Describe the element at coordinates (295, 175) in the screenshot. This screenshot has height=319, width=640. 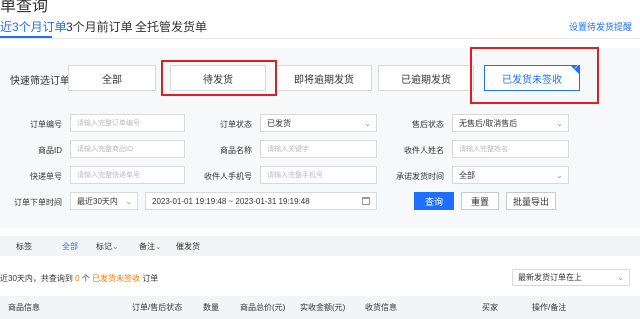
I see `receiver-phone-placeholder: 请输入完整手机号` at that location.